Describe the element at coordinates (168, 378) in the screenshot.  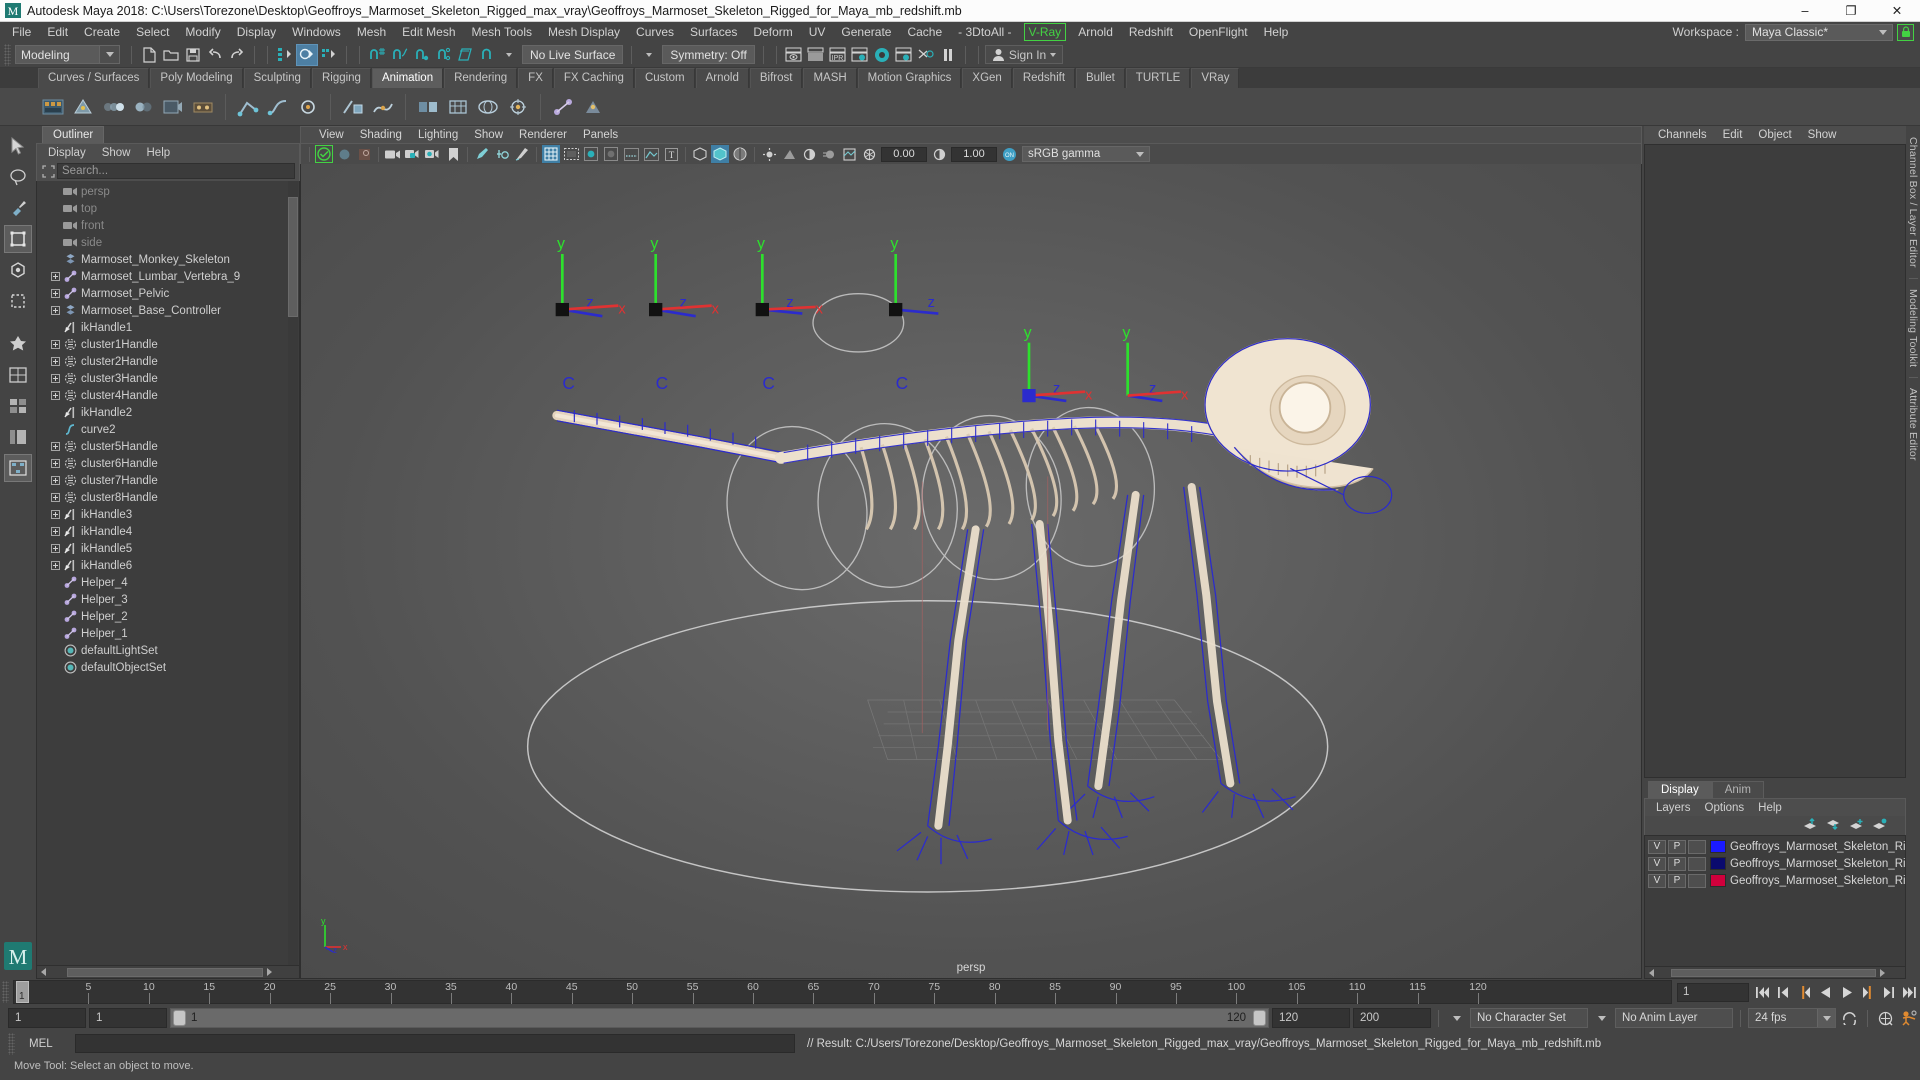
I see `outliner-item: cluster3Handle` at that location.